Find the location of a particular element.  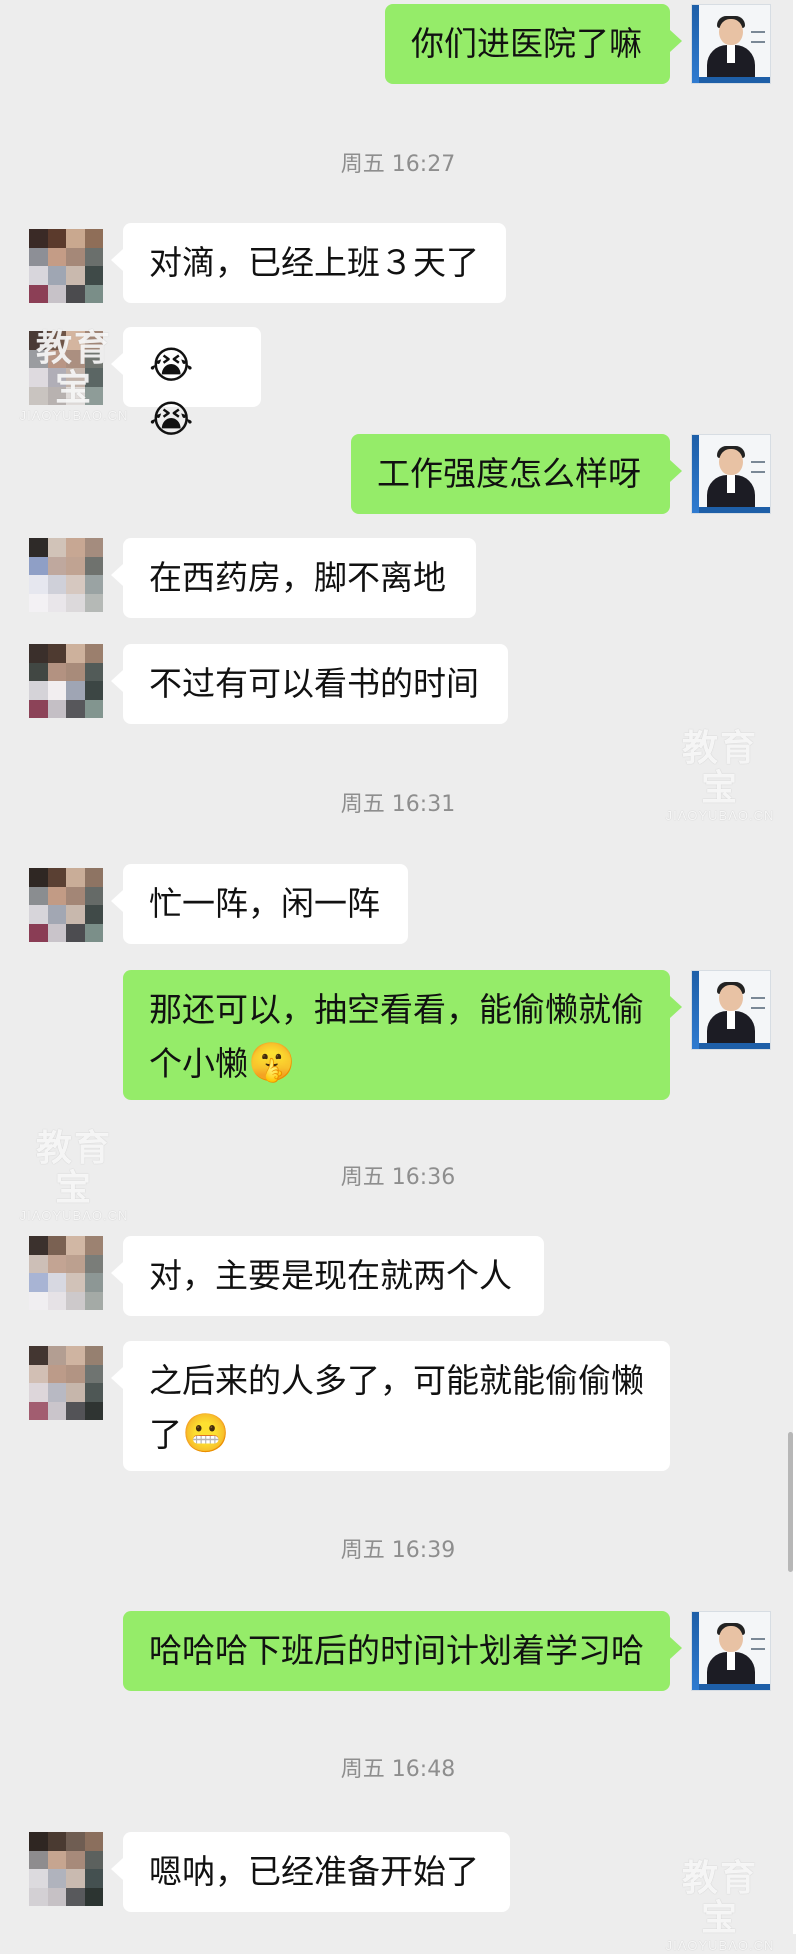

message-text: 哈哈哈下班后的时间计划着学习哈 is located at coordinates (396, 1650).